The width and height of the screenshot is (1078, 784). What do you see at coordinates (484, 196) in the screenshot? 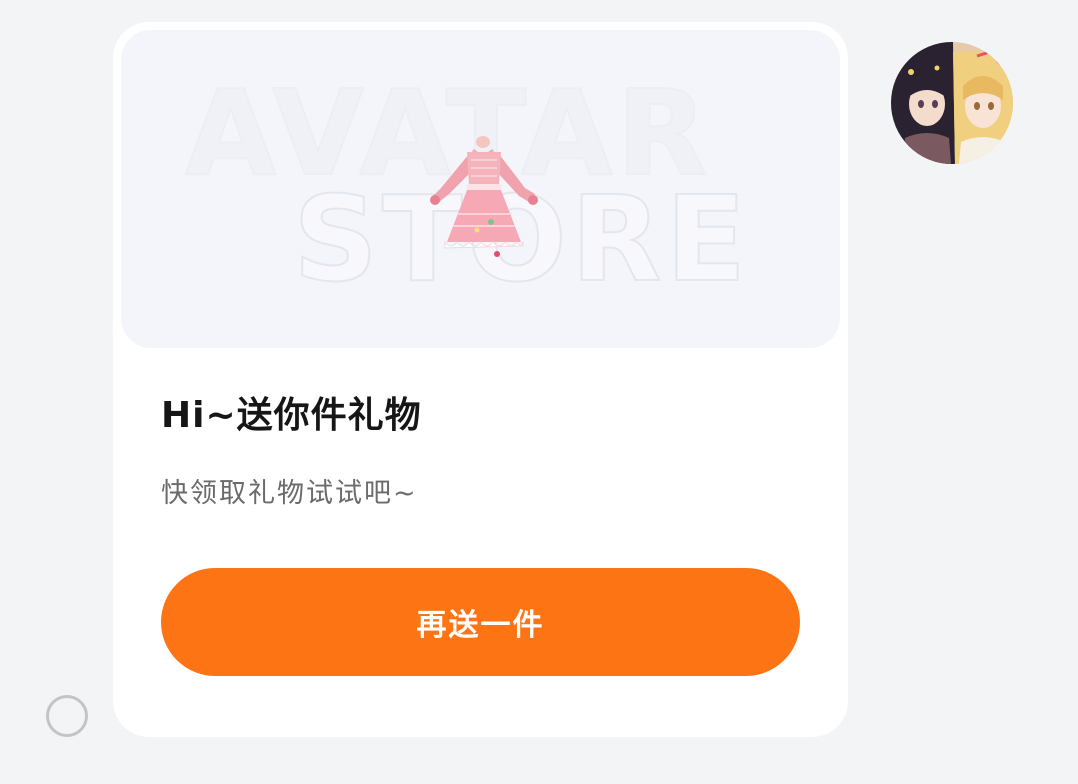
I see `dress-icon` at bounding box center [484, 196].